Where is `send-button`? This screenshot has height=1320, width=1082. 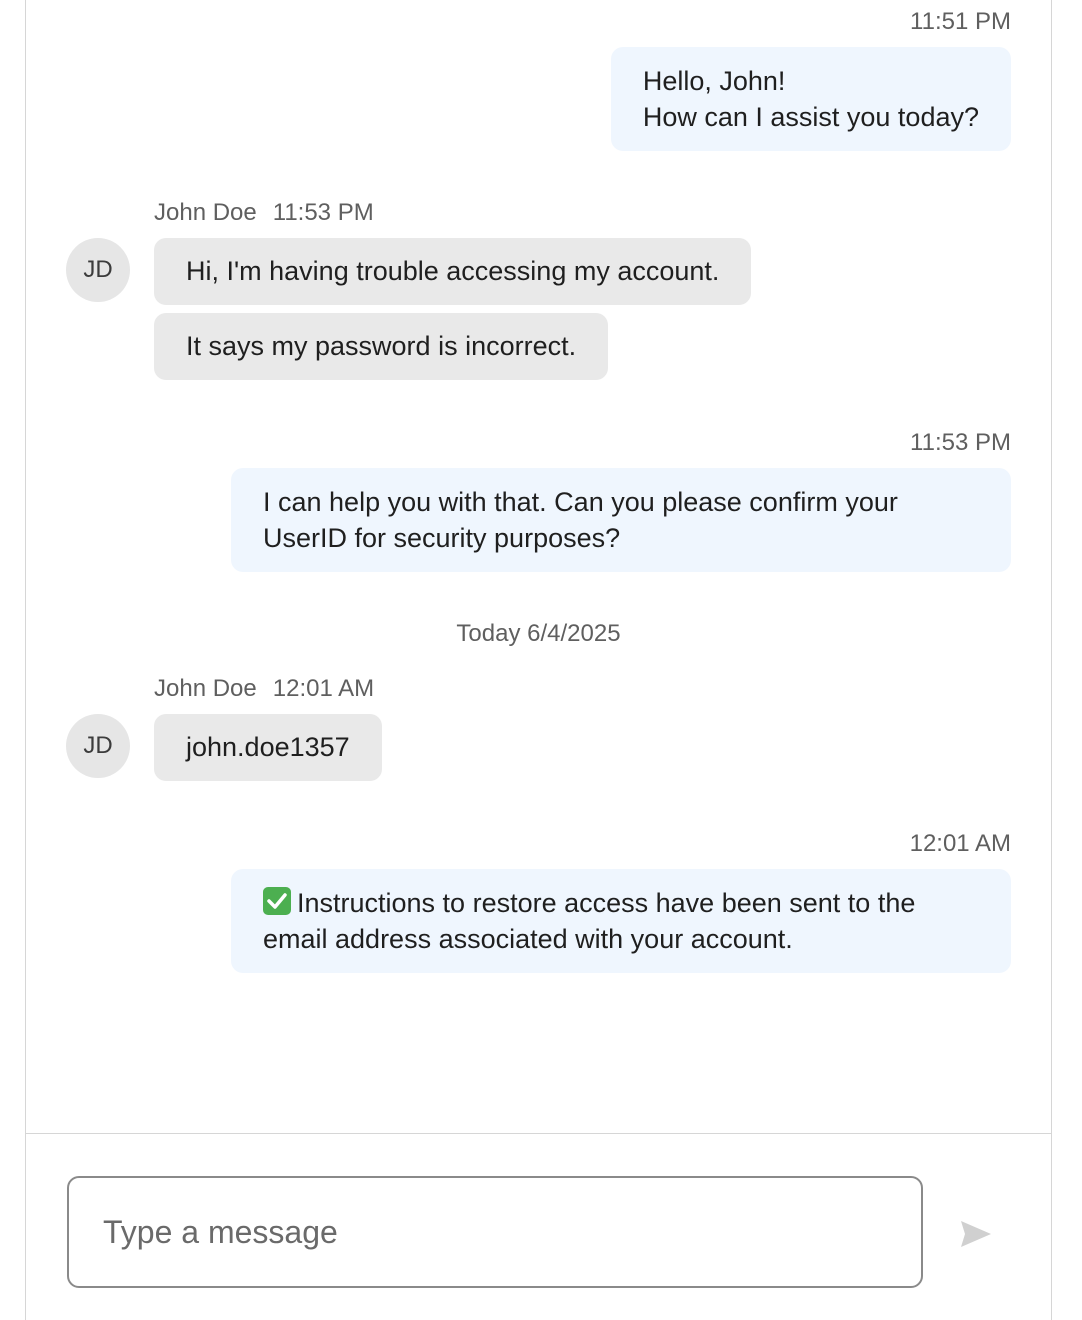
send-button is located at coordinates (976, 1234).